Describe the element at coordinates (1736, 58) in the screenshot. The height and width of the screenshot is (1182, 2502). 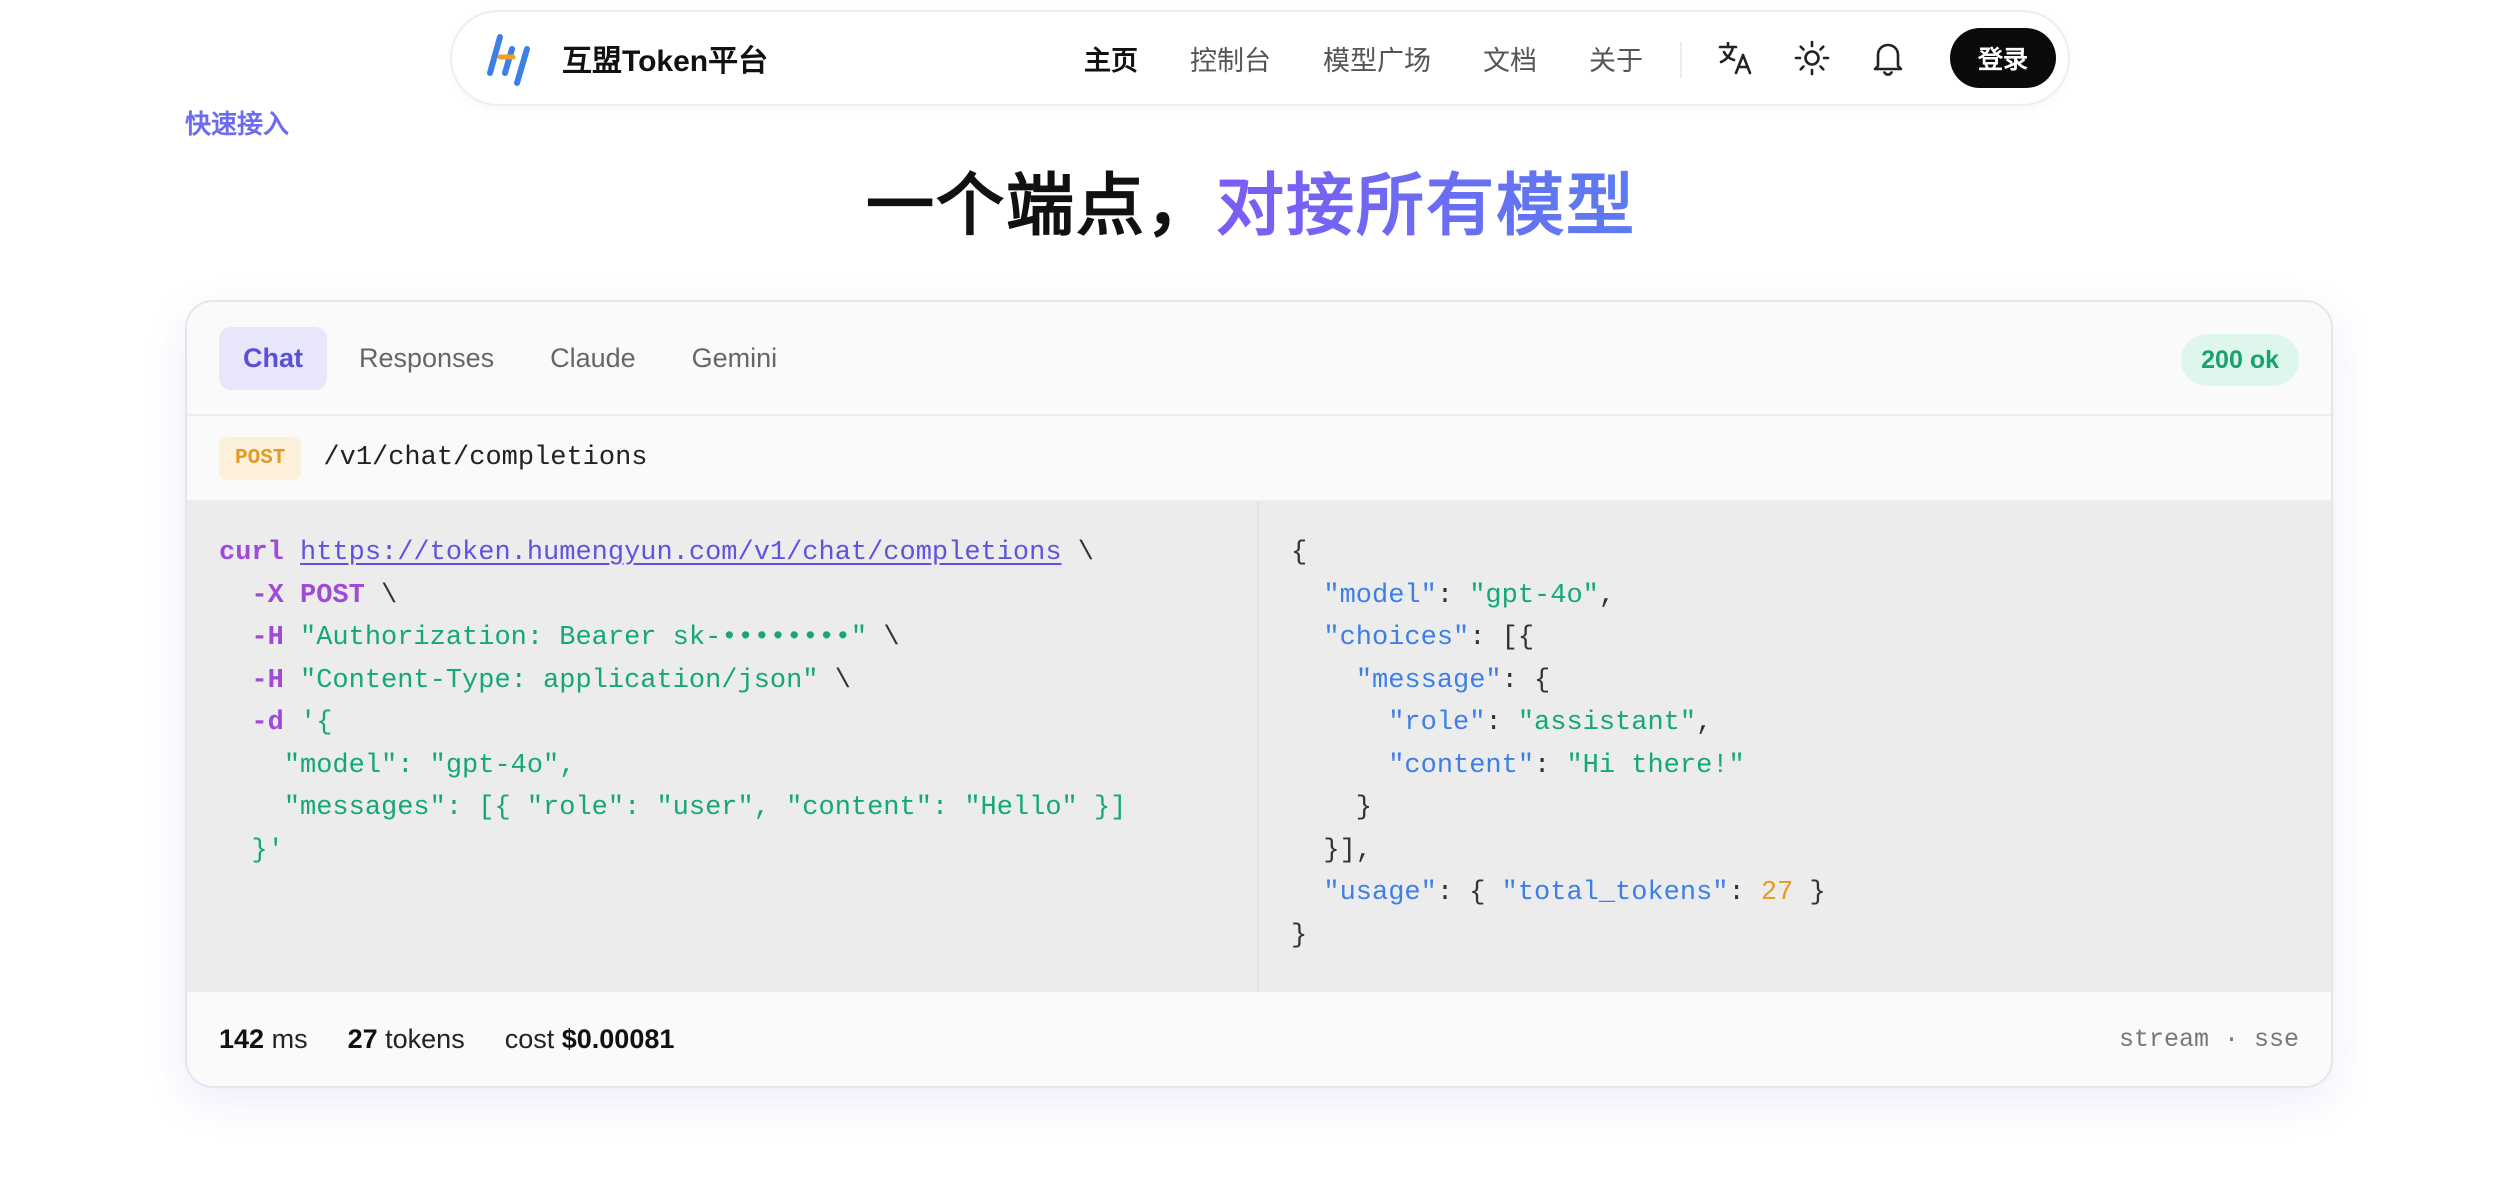
I see `translate-icon` at that location.